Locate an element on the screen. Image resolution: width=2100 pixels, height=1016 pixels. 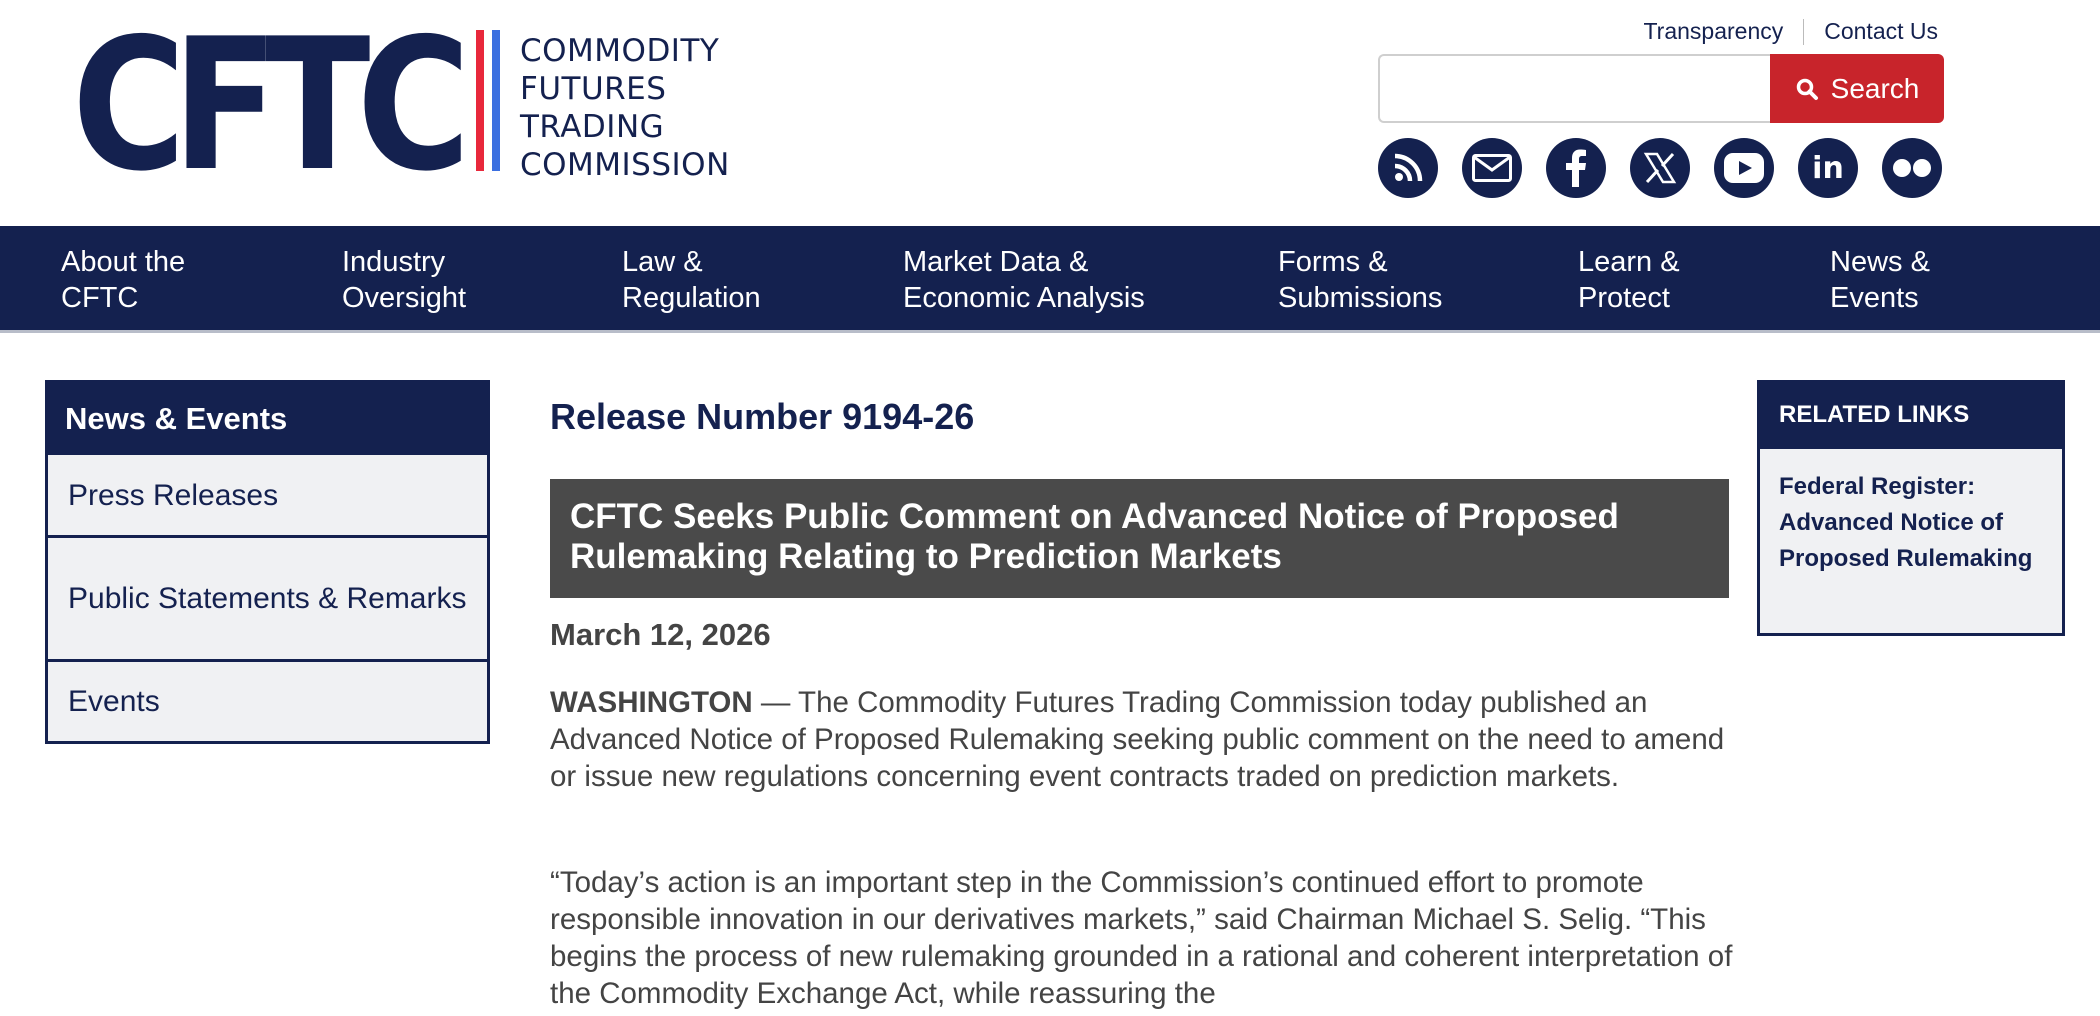
x-twitter-icon is located at coordinates (1660, 168).